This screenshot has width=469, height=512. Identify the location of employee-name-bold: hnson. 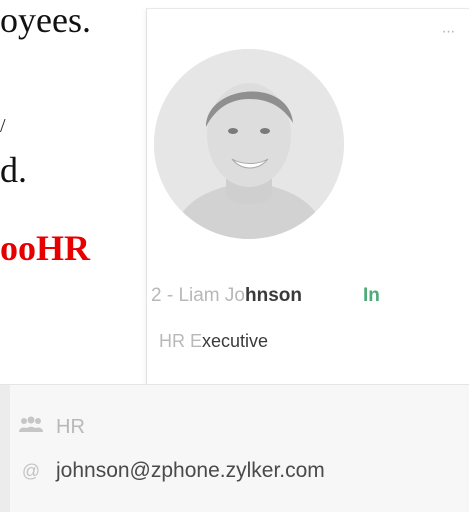
(273, 295).